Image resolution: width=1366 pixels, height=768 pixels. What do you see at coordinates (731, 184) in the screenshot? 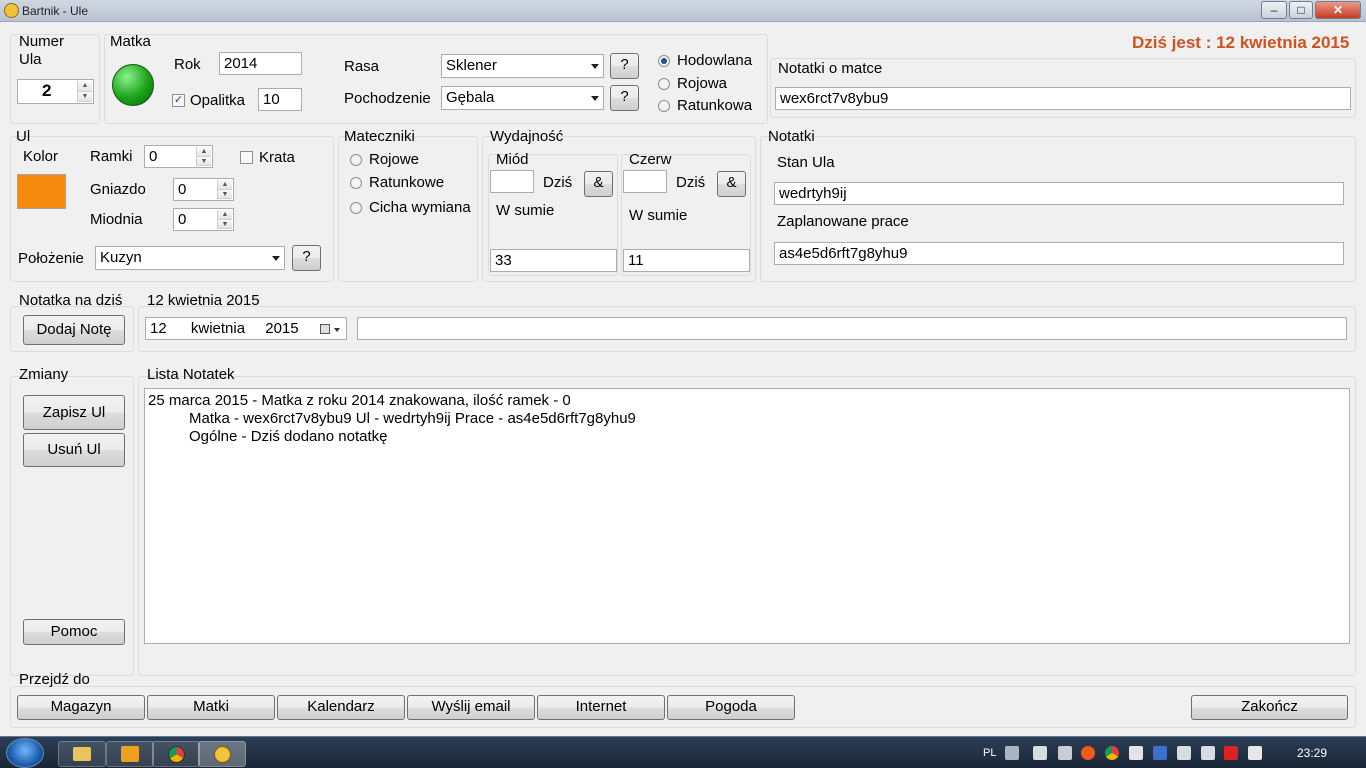
I see `brood-add-button: &` at bounding box center [731, 184].